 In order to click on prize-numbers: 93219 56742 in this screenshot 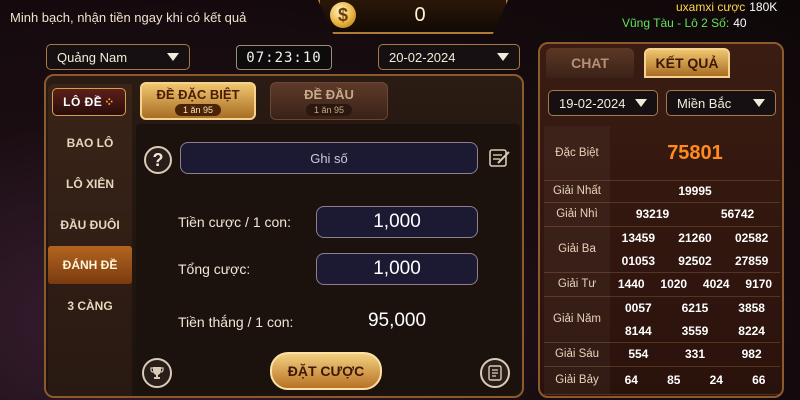, I will do `click(695, 214)`.